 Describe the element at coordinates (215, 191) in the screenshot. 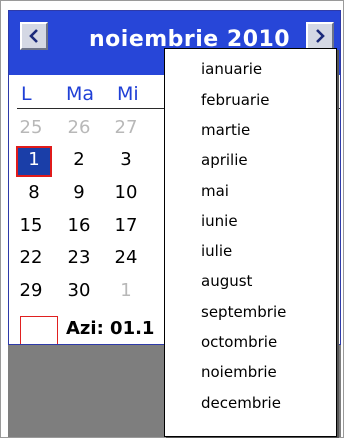

I see `month-menu-item: mai` at that location.